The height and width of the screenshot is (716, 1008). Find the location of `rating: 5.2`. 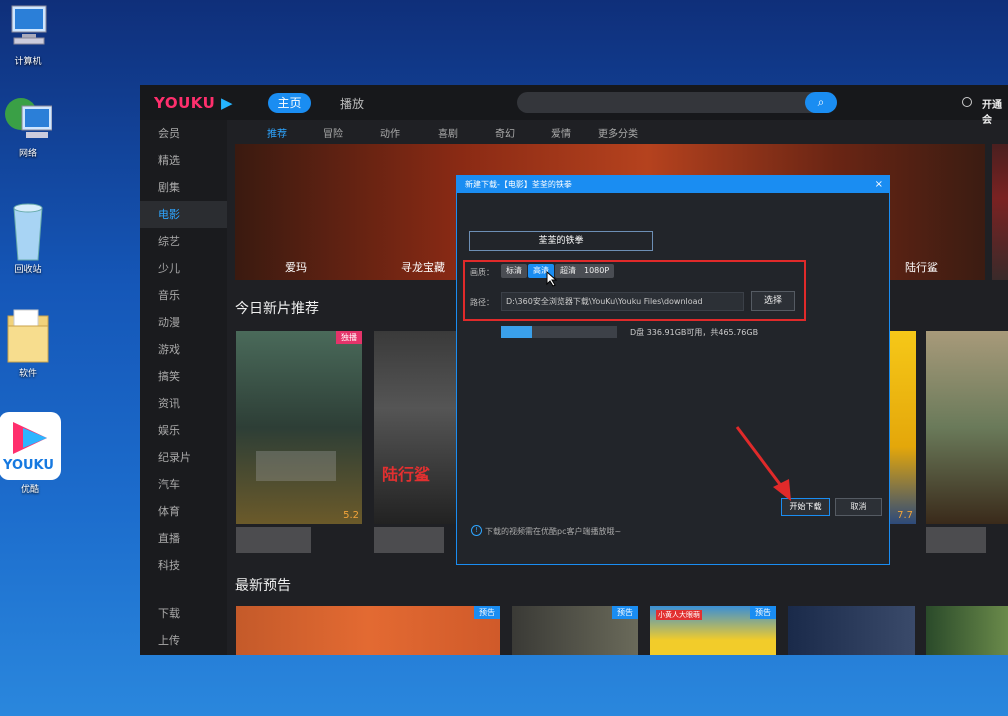

rating: 5.2 is located at coordinates (351, 515).